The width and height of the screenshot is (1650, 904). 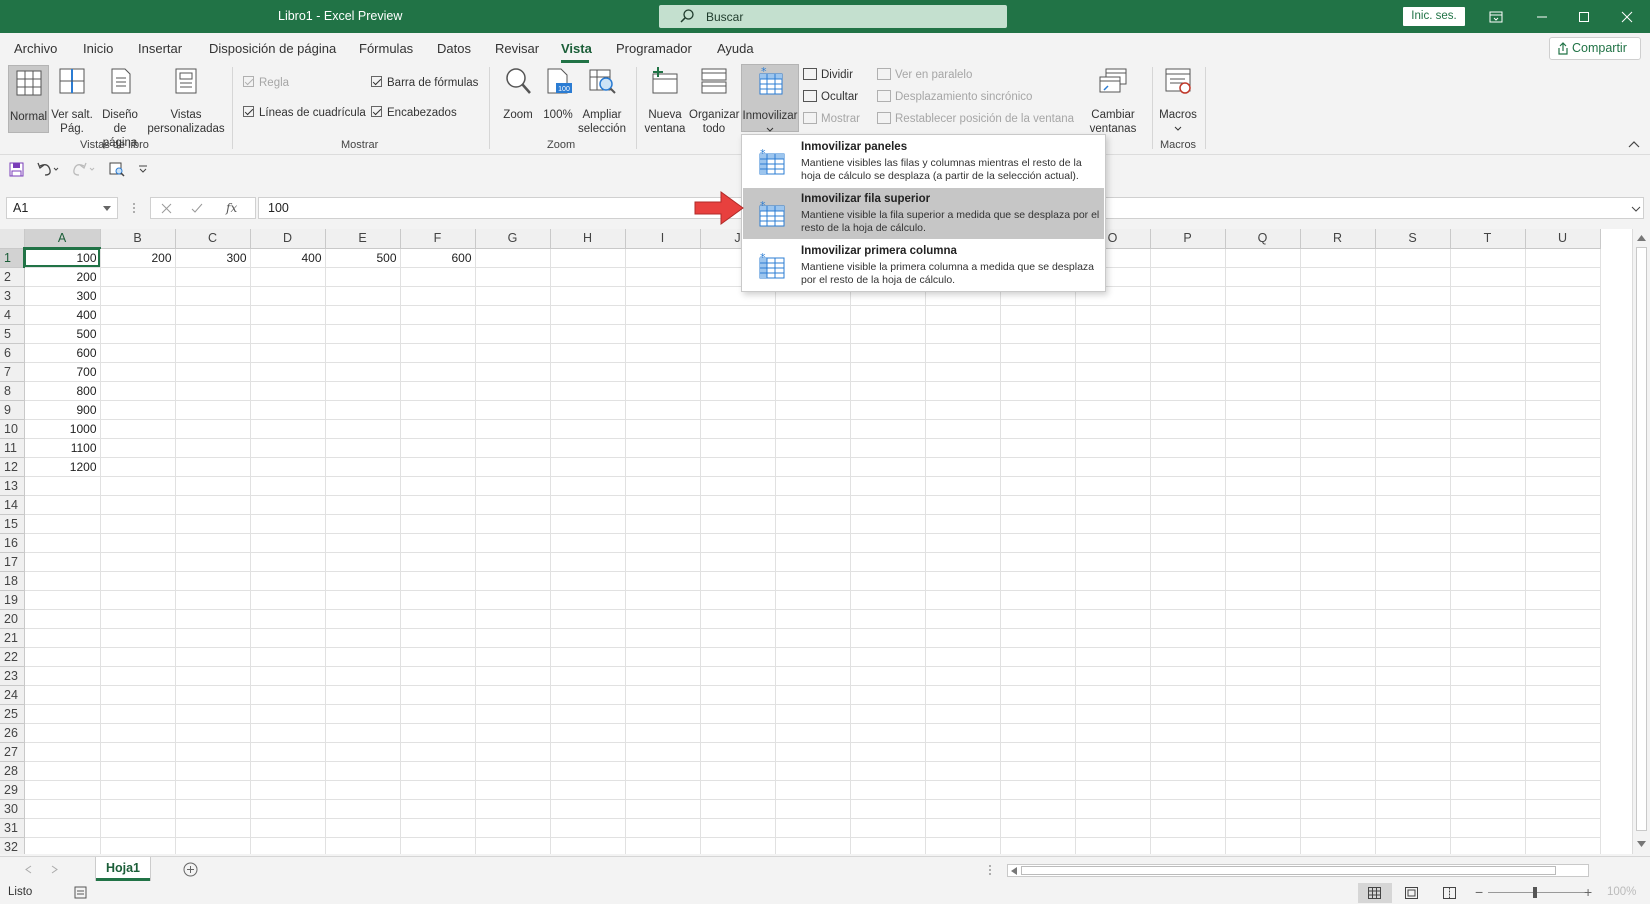 What do you see at coordinates (1563, 638) in the screenshot?
I see `cell-u21` at bounding box center [1563, 638].